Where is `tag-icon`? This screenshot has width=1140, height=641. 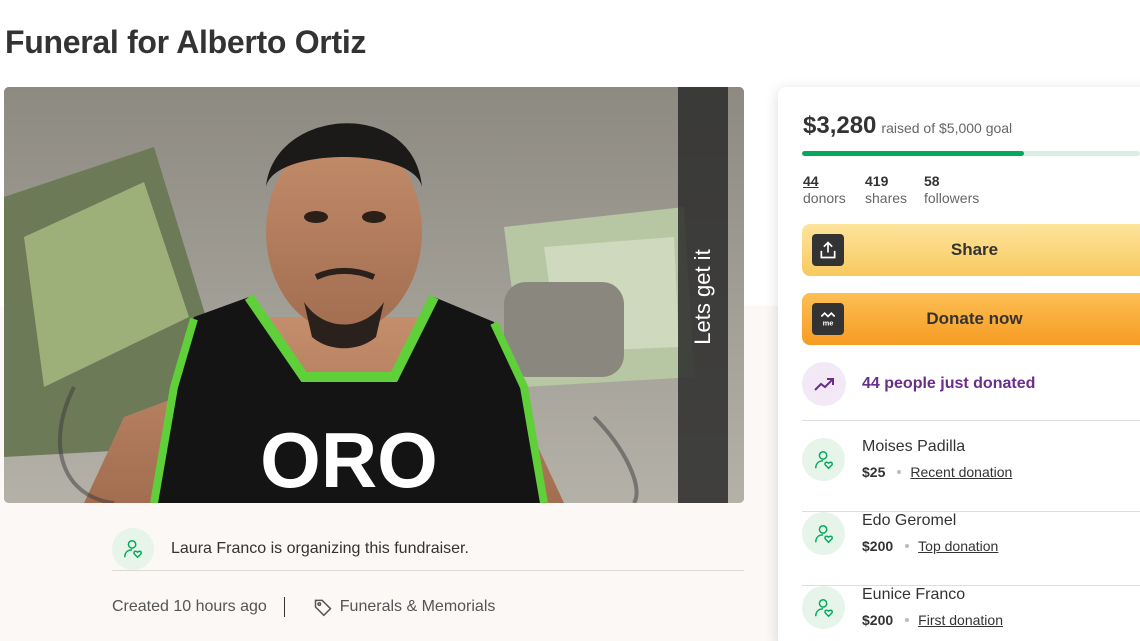
tag-icon is located at coordinates (323, 607).